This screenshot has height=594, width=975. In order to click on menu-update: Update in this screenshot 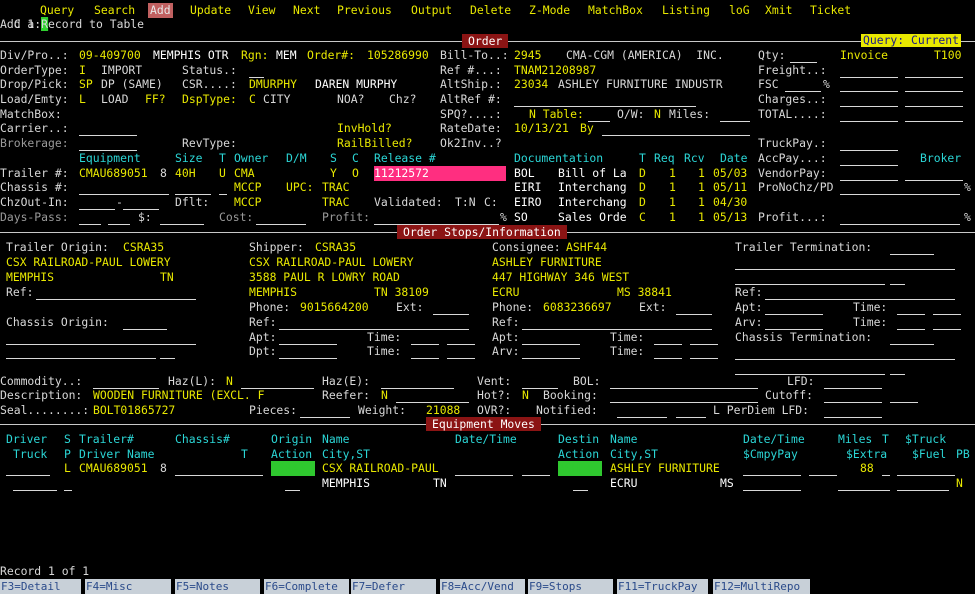, I will do `click(210, 10)`.